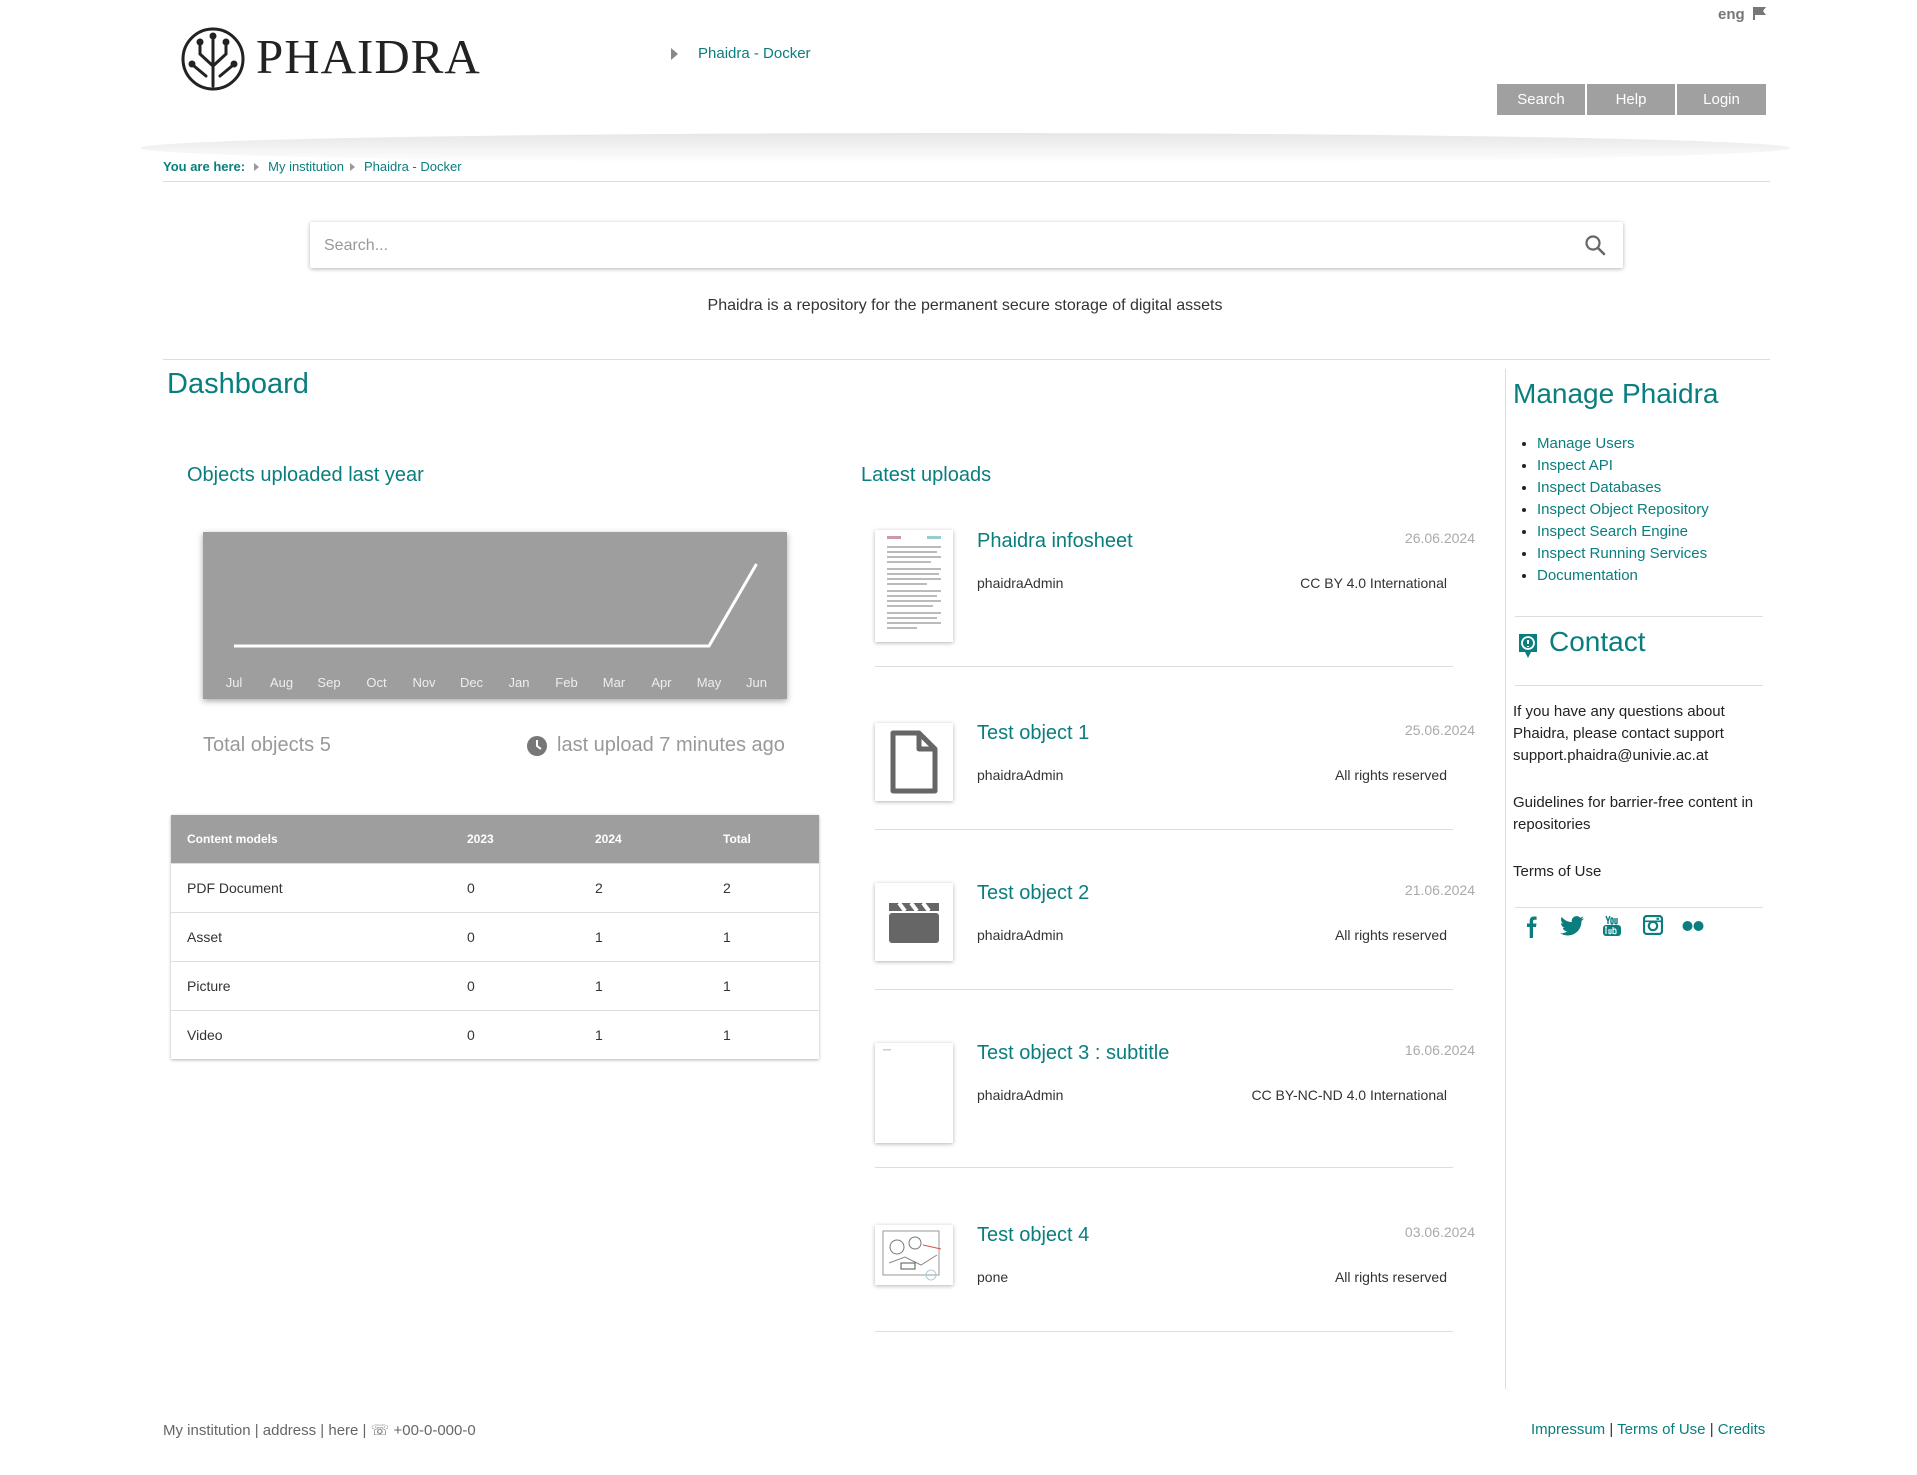 Image resolution: width=1917 pixels, height=1475 pixels. Describe the element at coordinates (1612, 531) in the screenshot. I see `manage-link-search-engine: Inspect Search Engine` at that location.